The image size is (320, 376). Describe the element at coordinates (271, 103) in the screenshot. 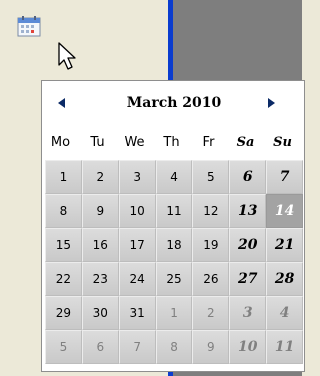

I see `triangle-right-icon` at that location.